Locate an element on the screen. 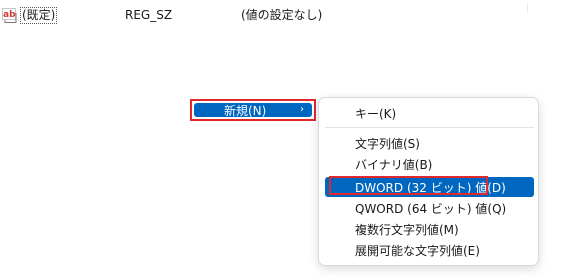 This screenshot has height=278, width=562. menu-item-dword-value: DWORD (32 ビット) 値(D) is located at coordinates (429, 187).